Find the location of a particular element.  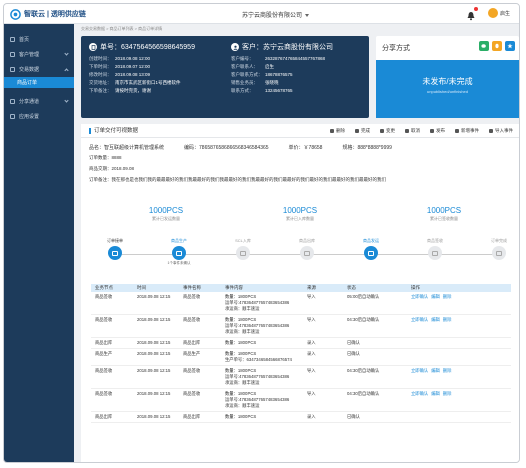

sidebar-item-settings: 应用设置 is located at coordinates (39, 116).